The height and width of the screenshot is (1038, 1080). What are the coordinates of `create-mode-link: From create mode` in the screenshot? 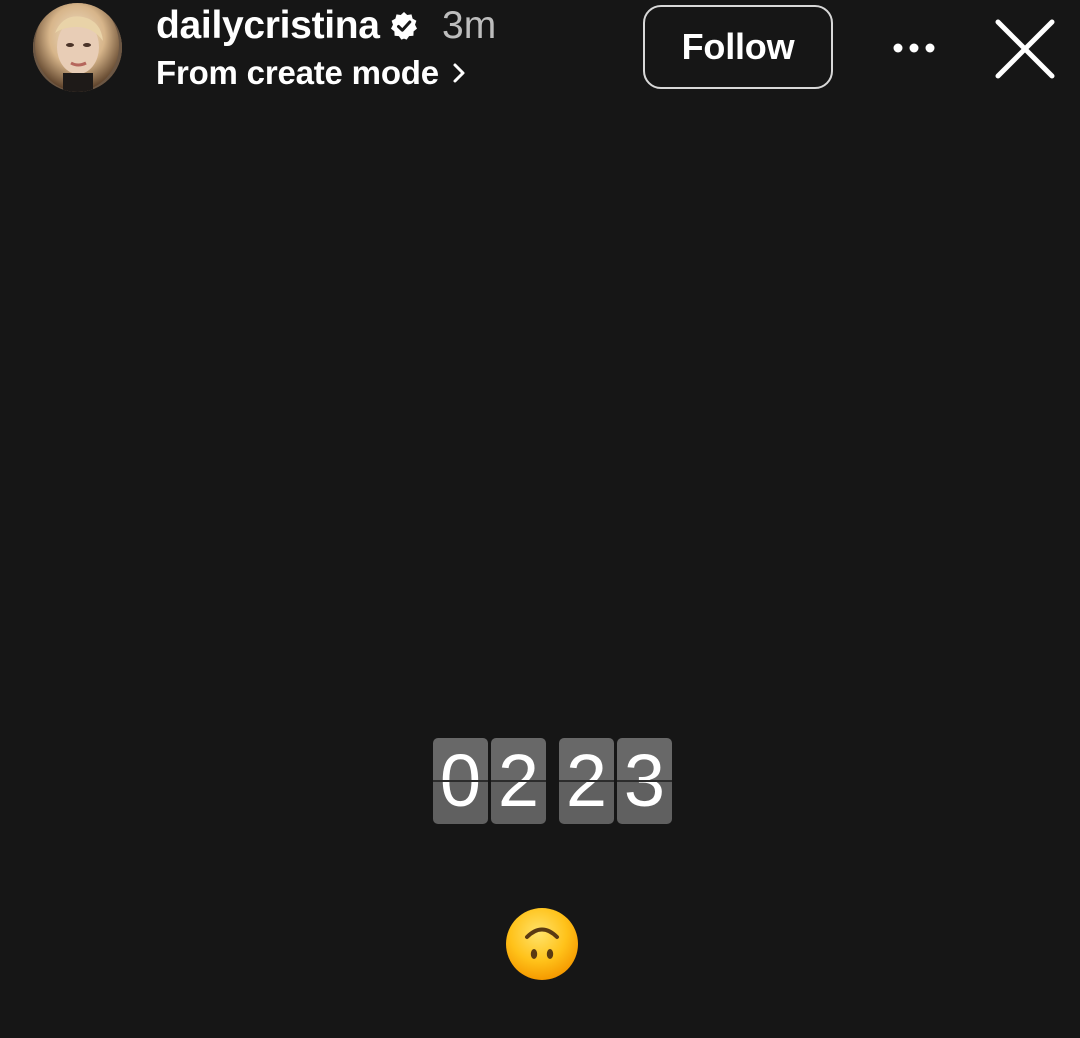 It's located at (312, 73).